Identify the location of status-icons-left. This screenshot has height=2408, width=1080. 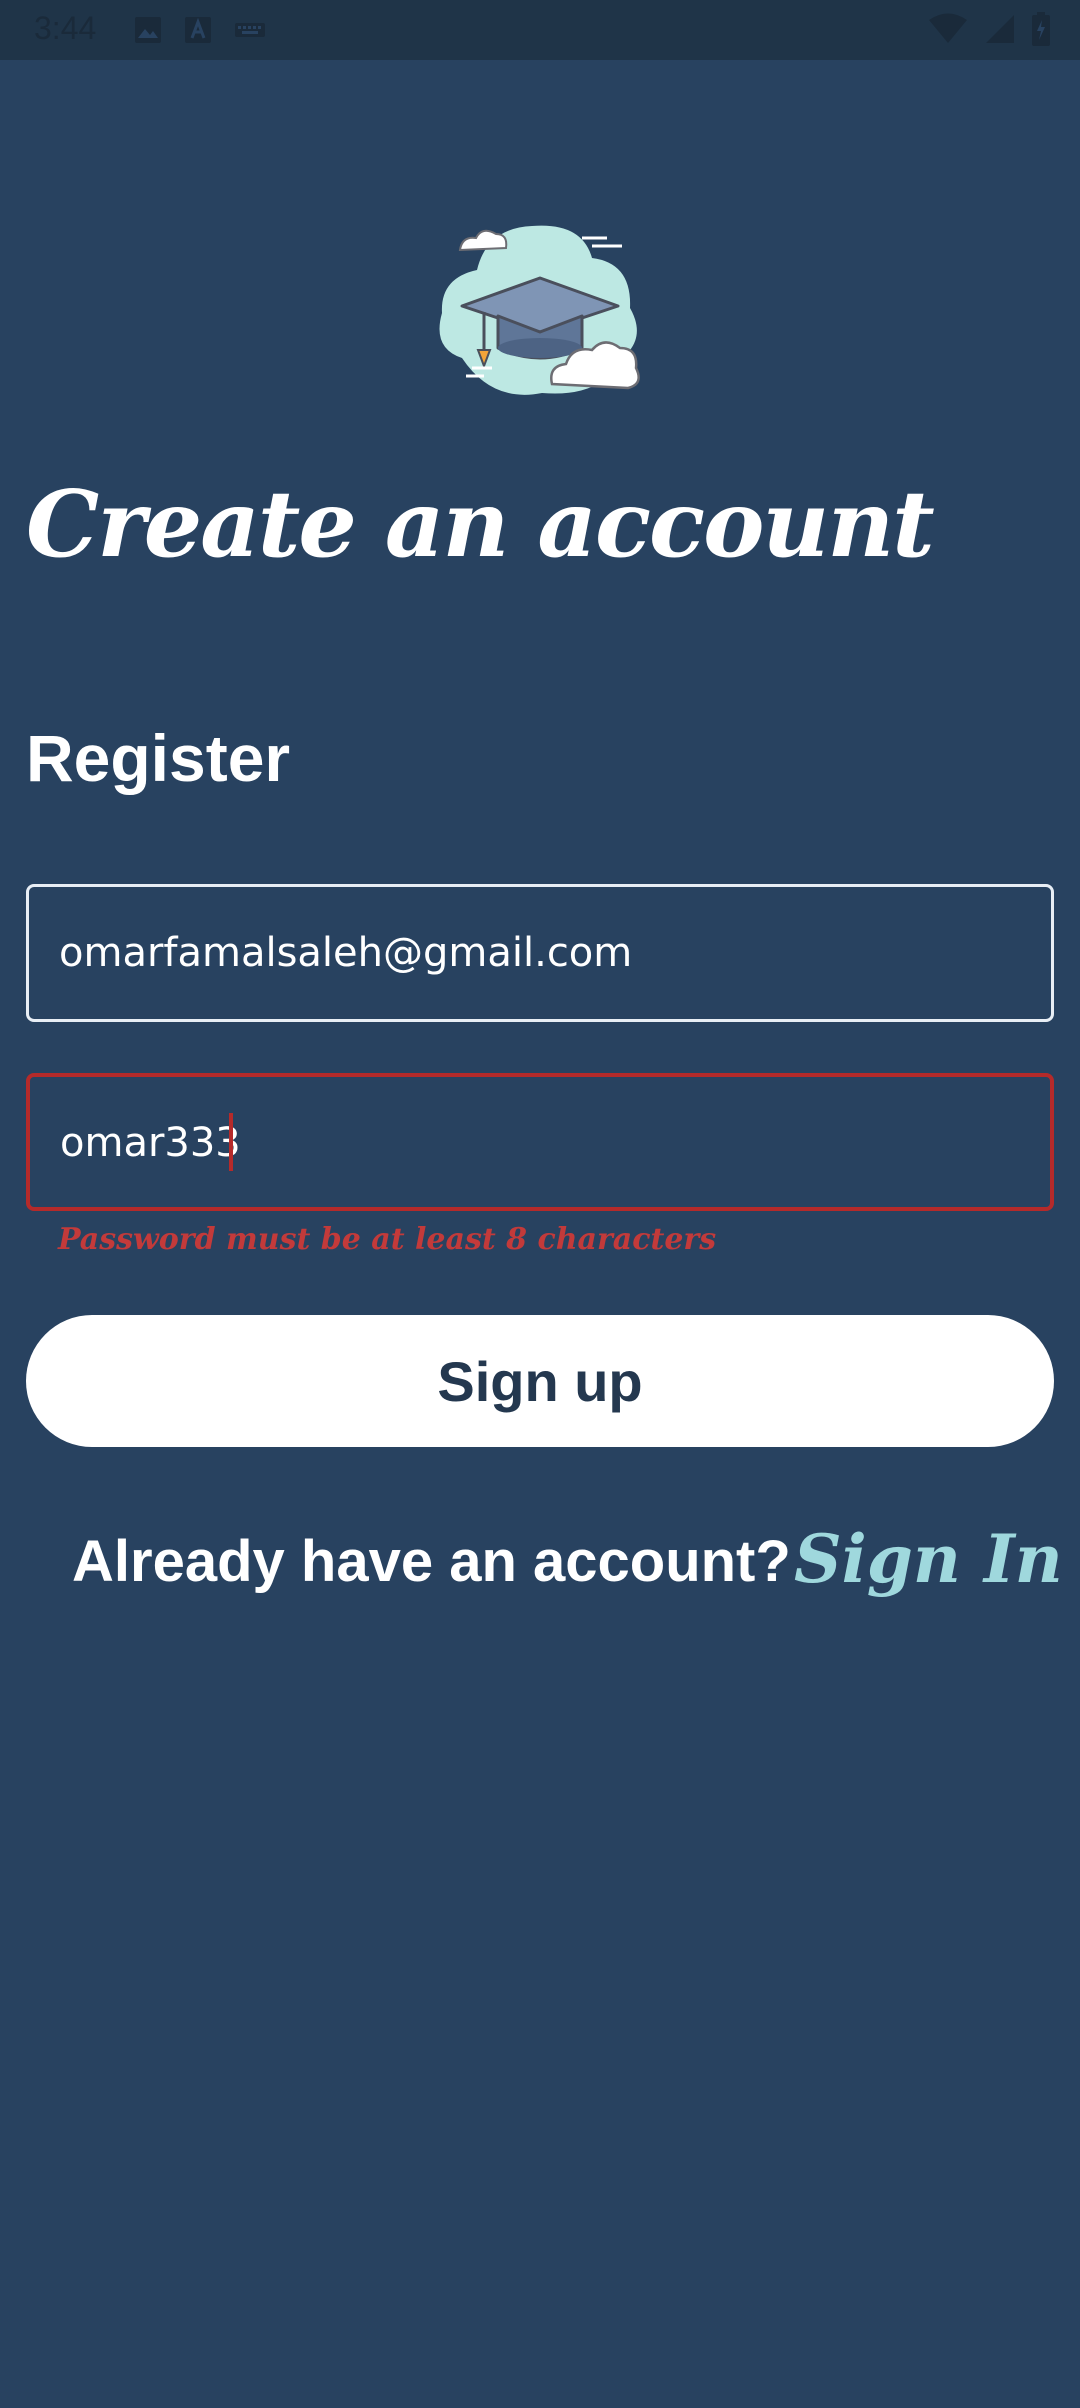
(200, 32).